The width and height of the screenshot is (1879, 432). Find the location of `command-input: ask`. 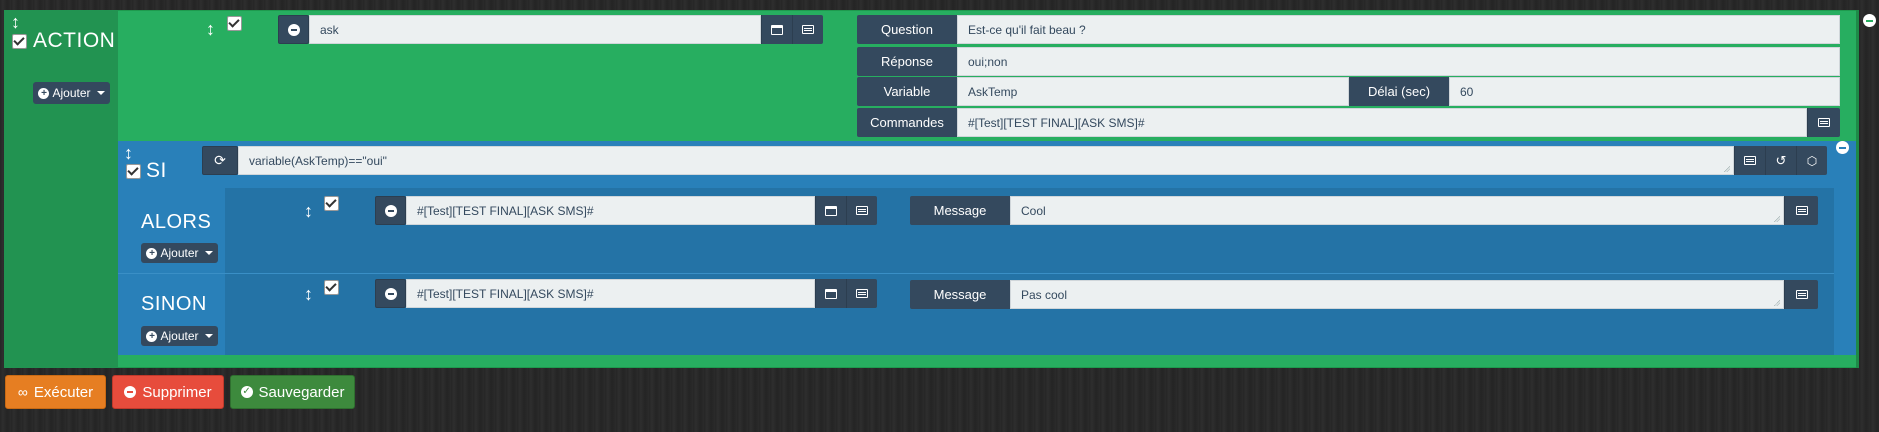

command-input: ask is located at coordinates (535, 29).